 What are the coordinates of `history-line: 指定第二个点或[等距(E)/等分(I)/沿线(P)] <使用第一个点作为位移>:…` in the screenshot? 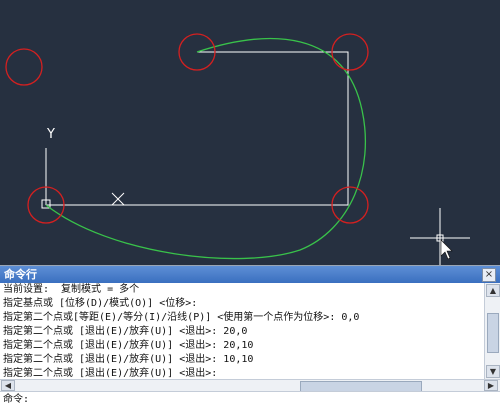 It's located at (181, 317).